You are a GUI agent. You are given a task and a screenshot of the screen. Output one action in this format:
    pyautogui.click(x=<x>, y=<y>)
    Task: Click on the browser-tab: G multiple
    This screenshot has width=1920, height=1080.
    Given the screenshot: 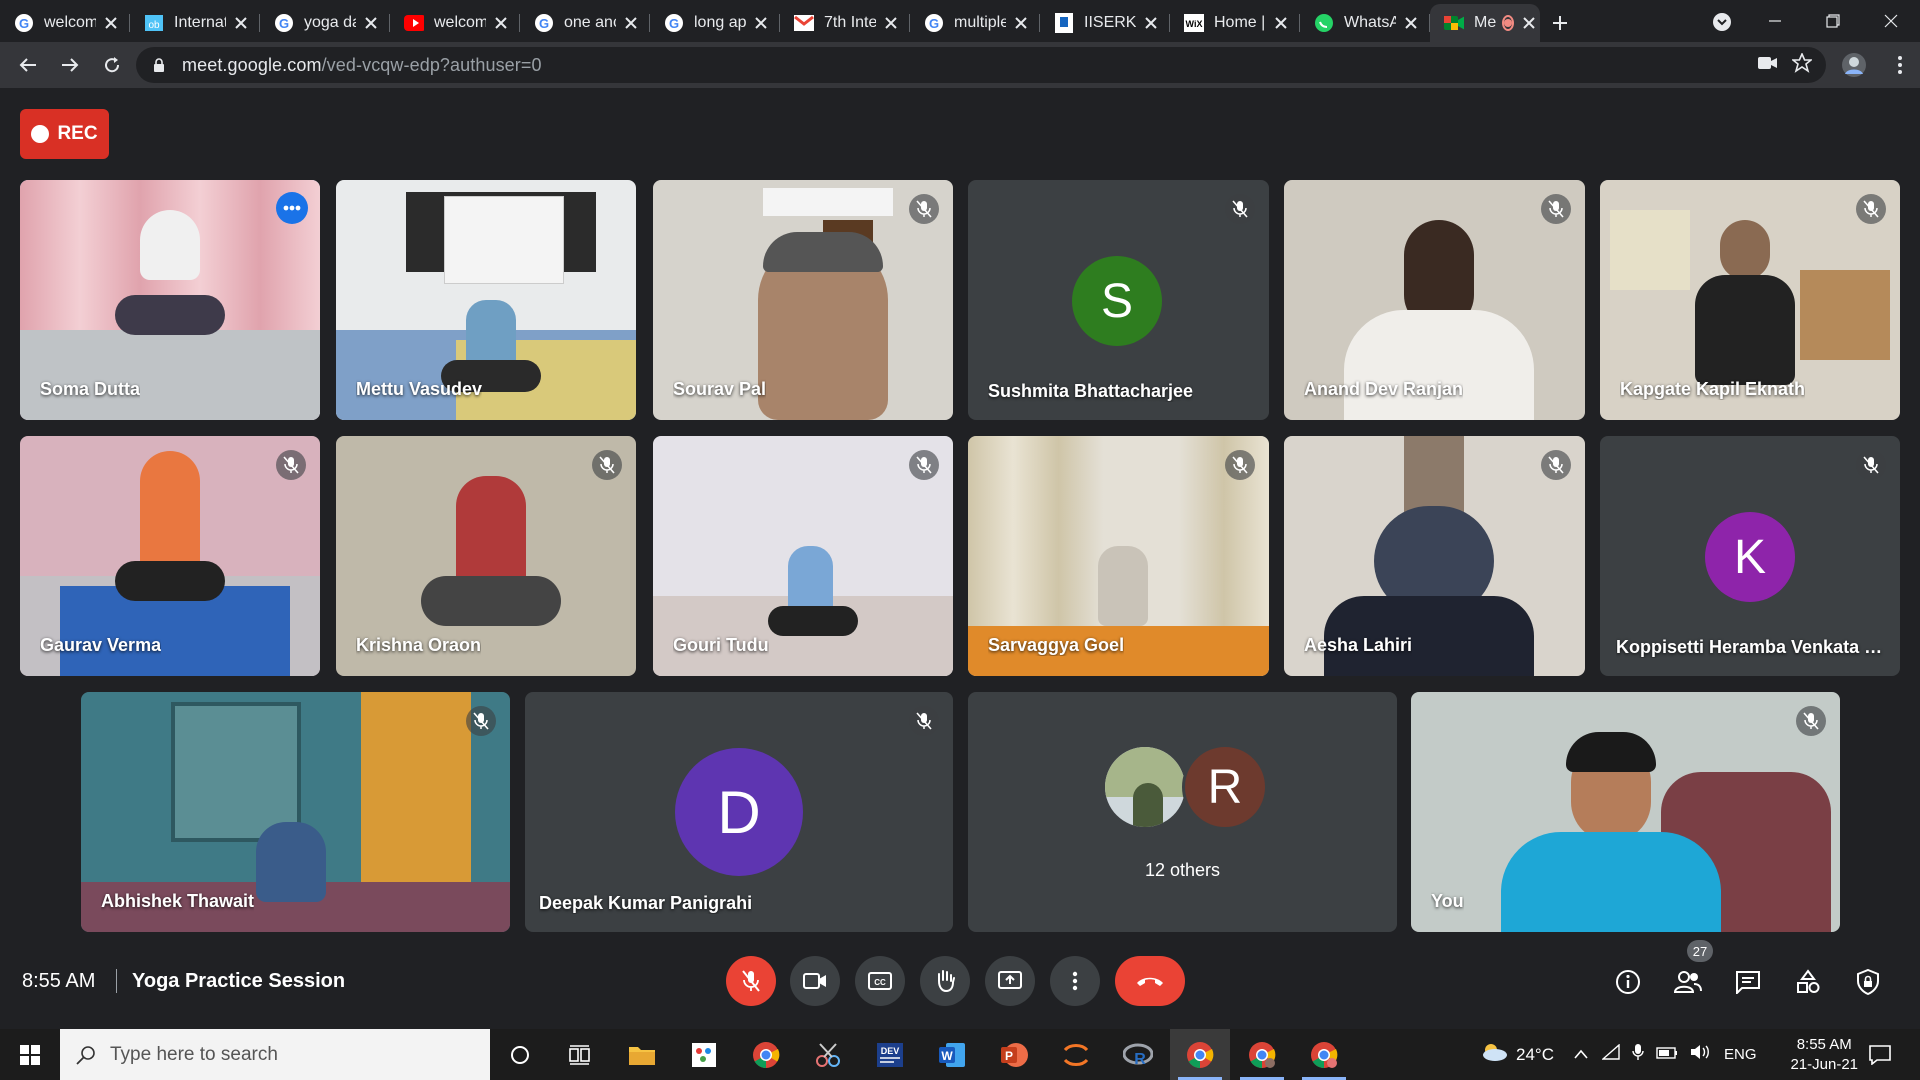 What is the action you would take?
    pyautogui.click(x=975, y=23)
    